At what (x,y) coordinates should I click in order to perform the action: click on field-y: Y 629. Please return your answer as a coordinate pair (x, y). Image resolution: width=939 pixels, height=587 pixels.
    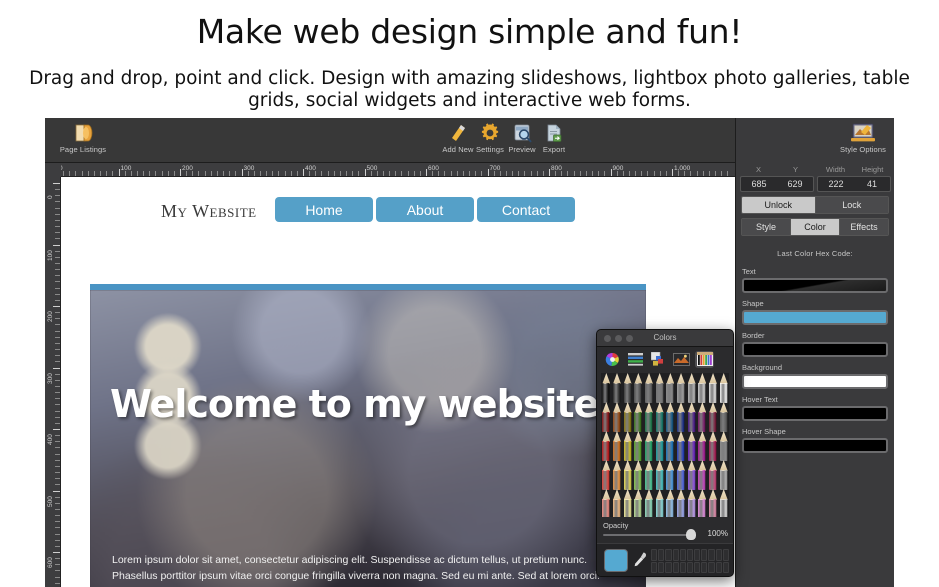
    Looking at the image, I should click on (795, 178).